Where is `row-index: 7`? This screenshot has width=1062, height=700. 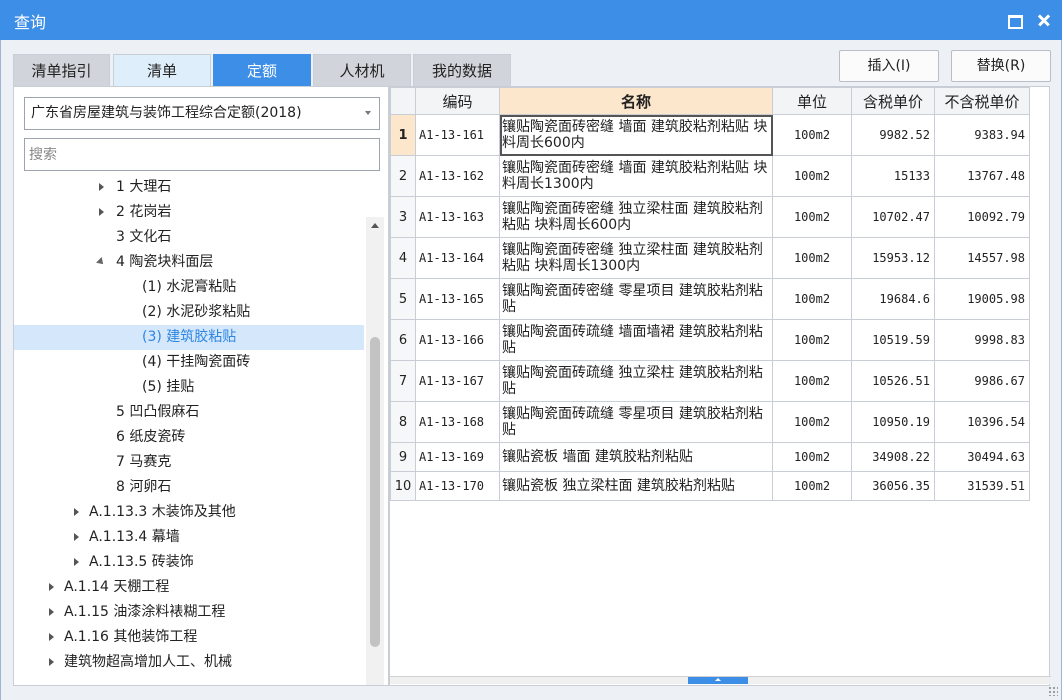 row-index: 7 is located at coordinates (403, 381).